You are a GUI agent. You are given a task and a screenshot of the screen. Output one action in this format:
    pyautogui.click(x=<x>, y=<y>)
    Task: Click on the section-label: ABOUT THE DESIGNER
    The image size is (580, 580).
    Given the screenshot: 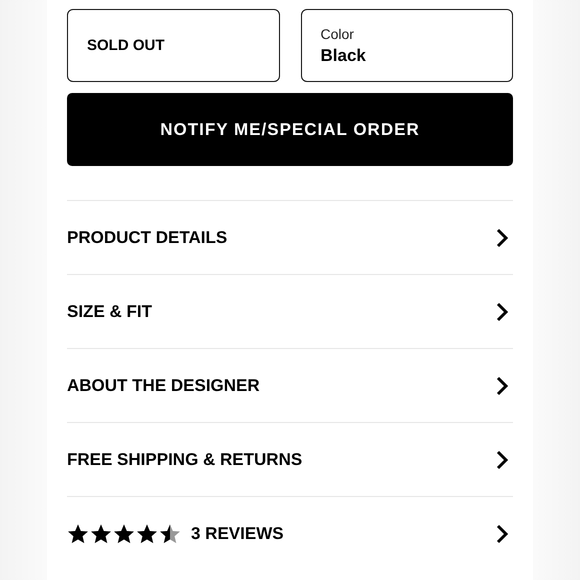 What is the action you would take?
    pyautogui.click(x=164, y=386)
    